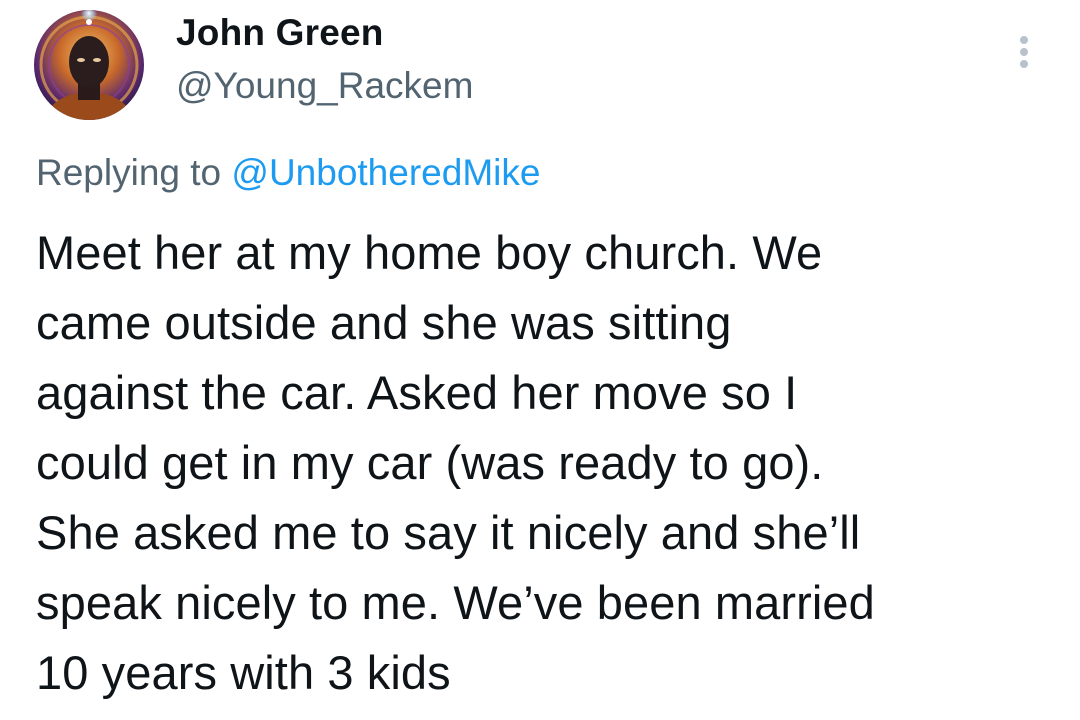 This screenshot has height=720, width=1080. I want to click on tweet-text-line: She asked me to say it nicely and she’ll, so click(448, 532).